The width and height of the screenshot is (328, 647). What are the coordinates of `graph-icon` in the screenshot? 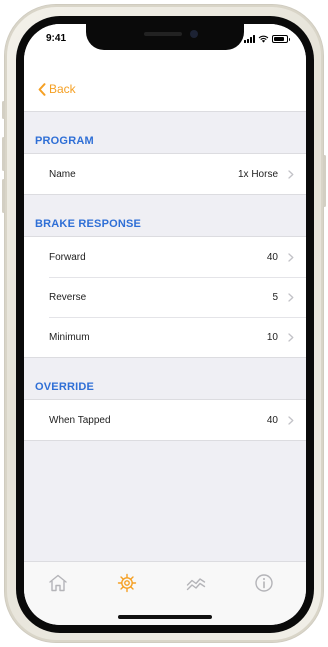 It's located at (196, 584).